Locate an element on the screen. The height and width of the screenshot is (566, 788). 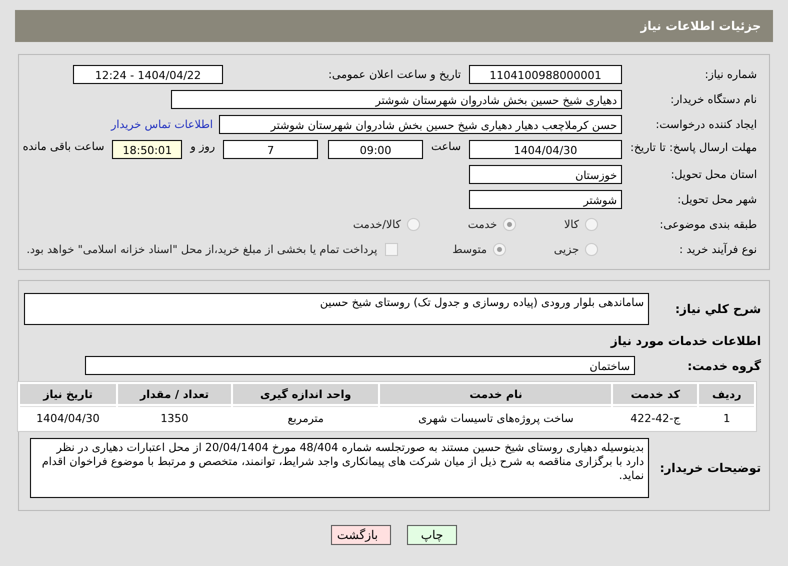
province-field: خوزستان is located at coordinates (545, 174).